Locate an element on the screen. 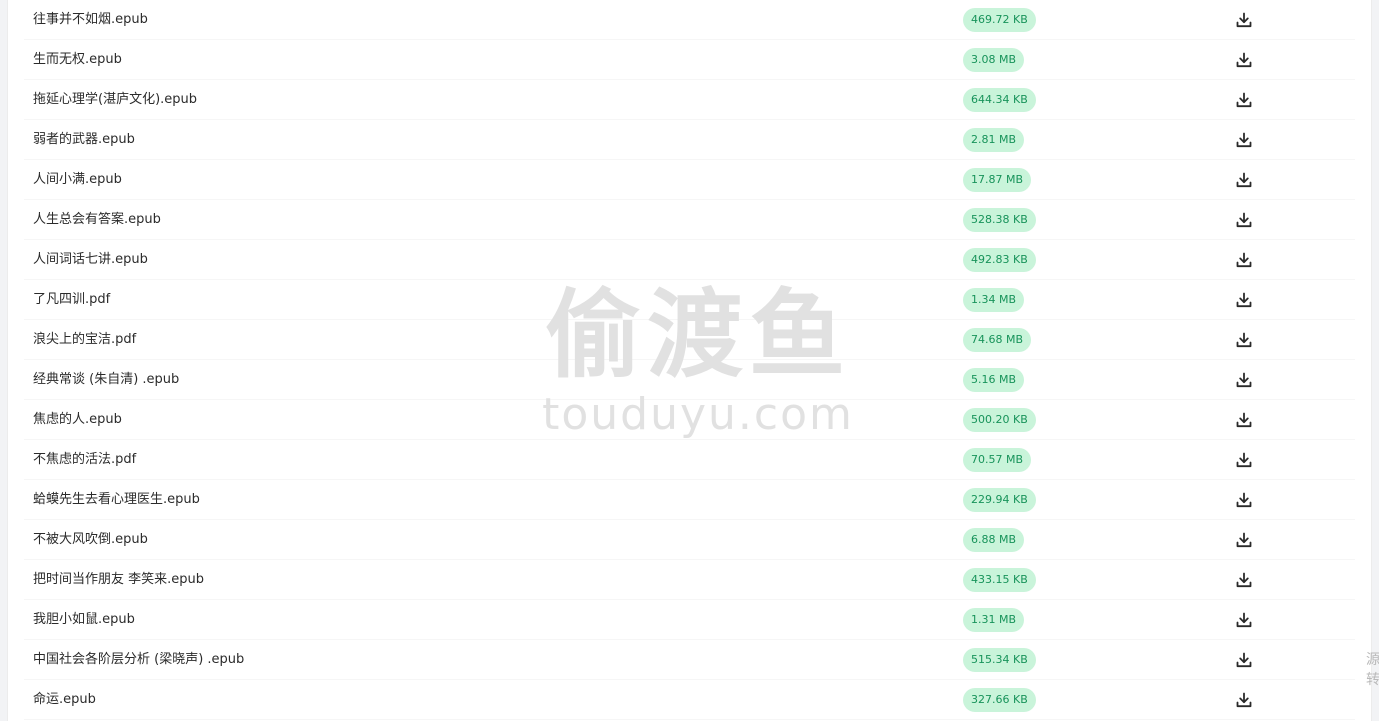 Image resolution: width=1379 pixels, height=721 pixels. file-name: 人间小满.epub is located at coordinates (77, 180).